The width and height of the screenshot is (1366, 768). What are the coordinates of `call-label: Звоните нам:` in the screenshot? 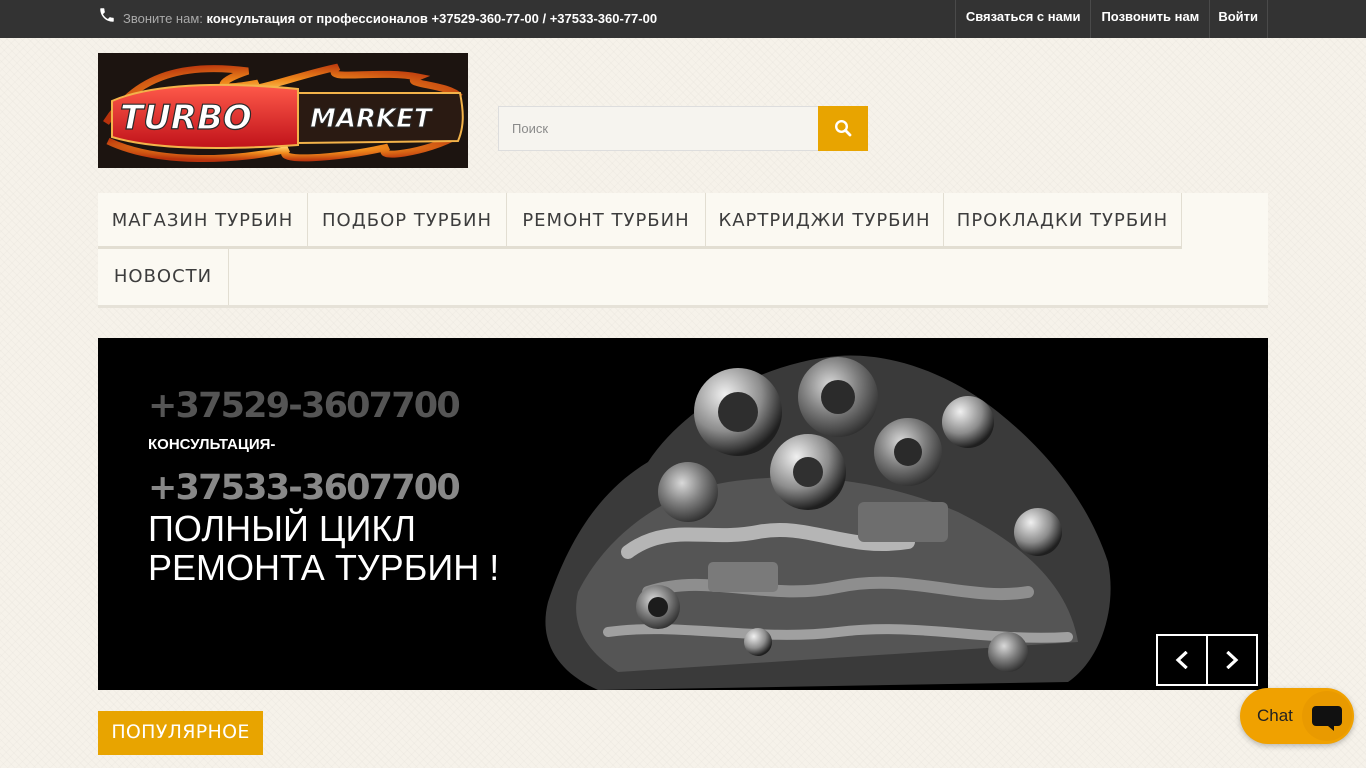 It's located at (163, 18).